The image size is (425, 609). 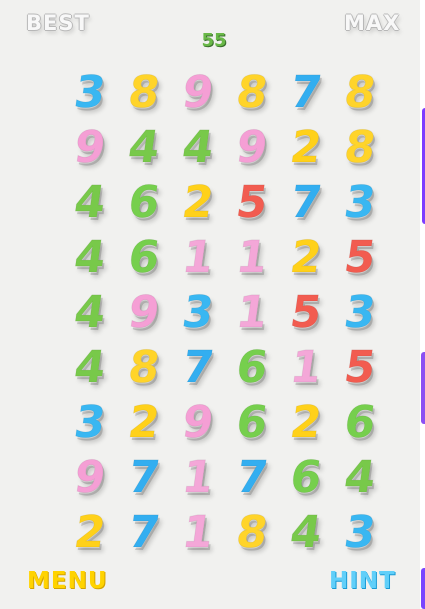 What do you see at coordinates (422, 304) in the screenshot?
I see `right-edge-panel` at bounding box center [422, 304].